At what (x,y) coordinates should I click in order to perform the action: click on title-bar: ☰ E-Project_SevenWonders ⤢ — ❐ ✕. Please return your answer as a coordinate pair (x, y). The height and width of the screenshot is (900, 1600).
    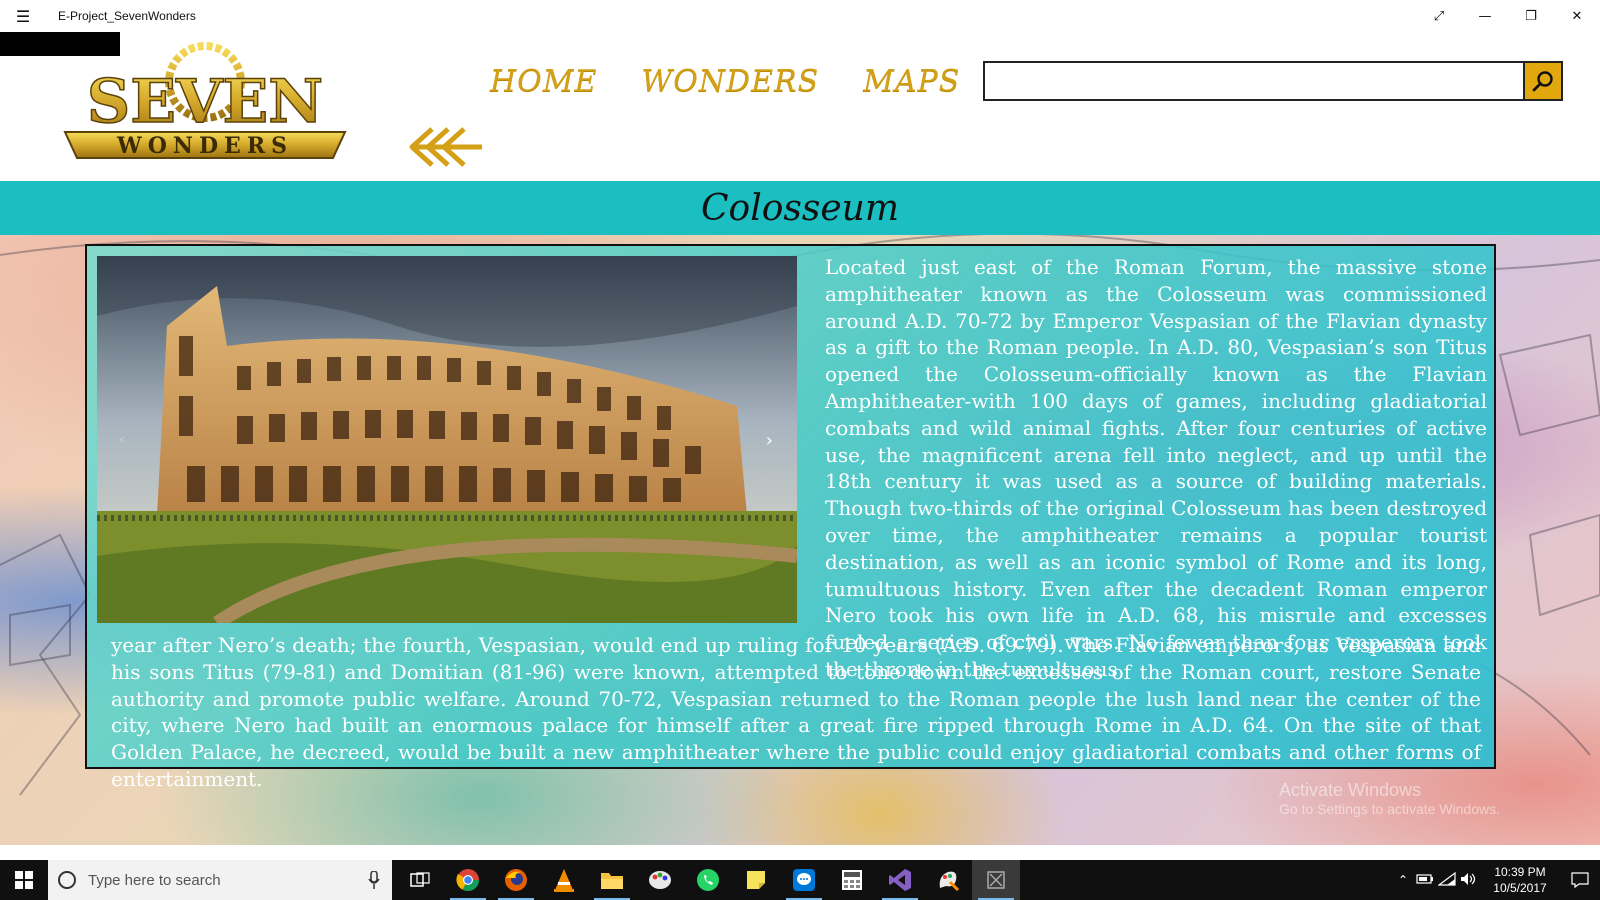
    Looking at the image, I should click on (800, 16).